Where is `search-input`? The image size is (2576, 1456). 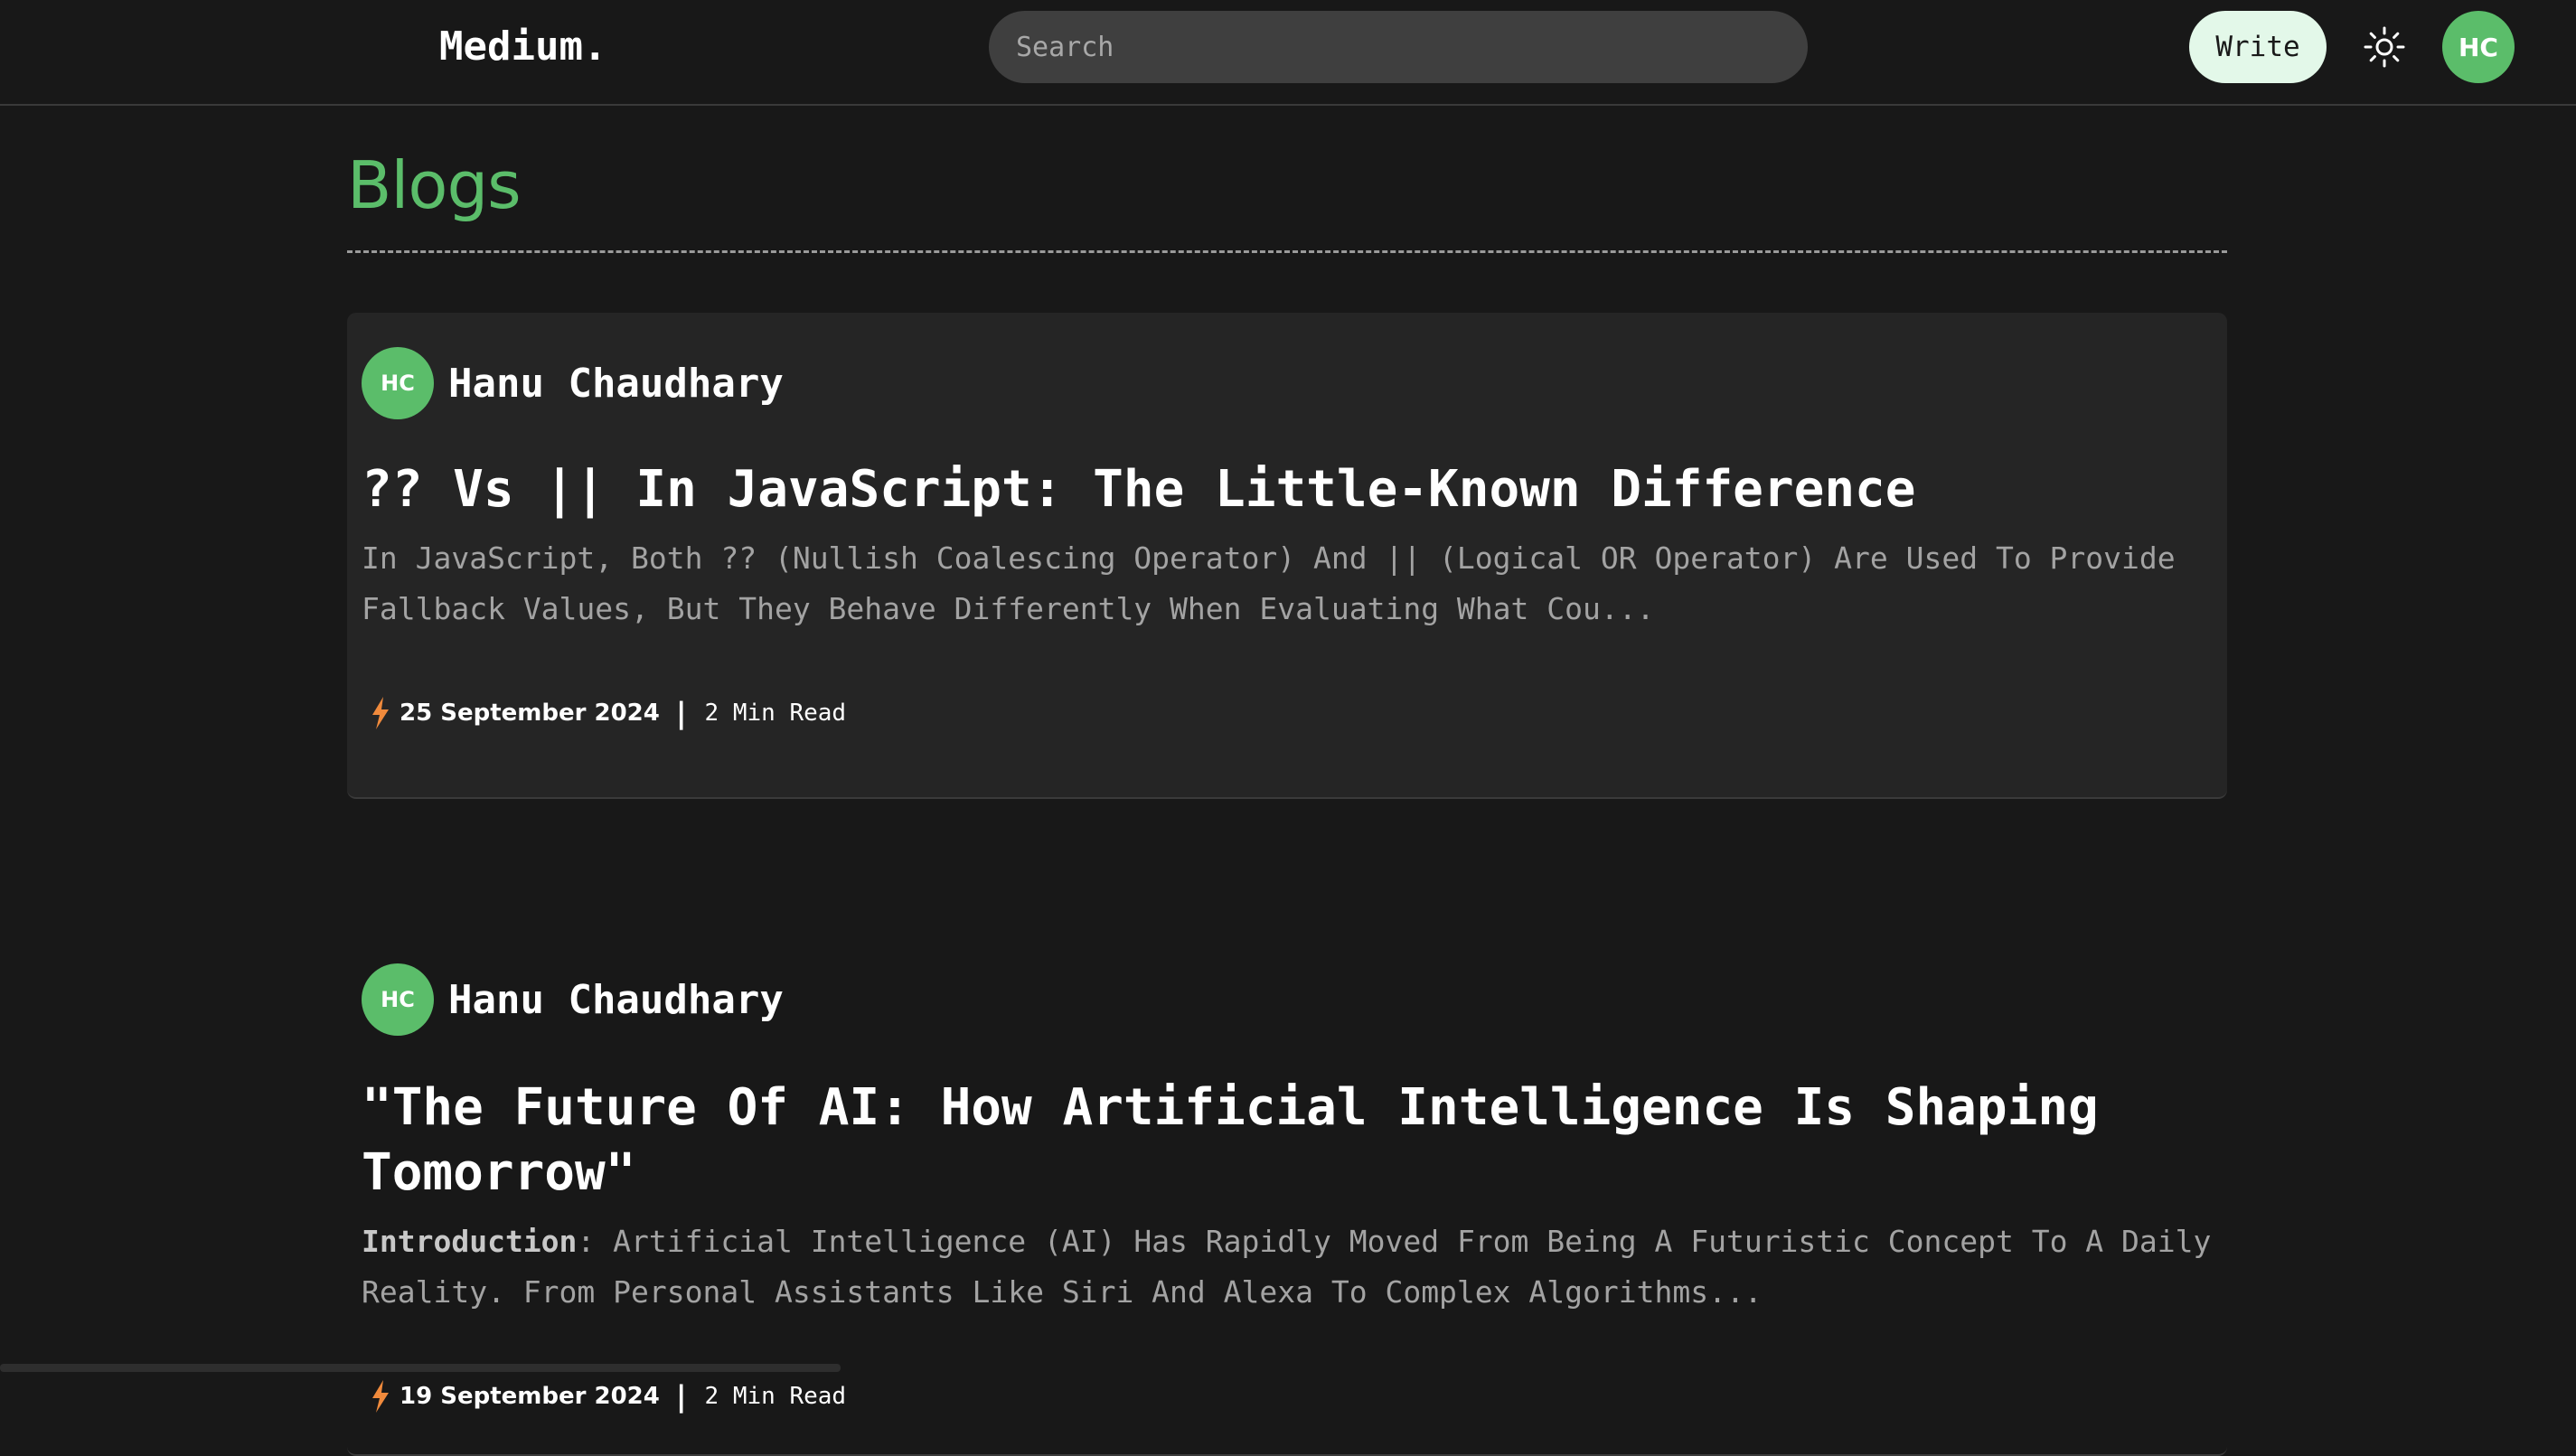
search-input is located at coordinates (1398, 47).